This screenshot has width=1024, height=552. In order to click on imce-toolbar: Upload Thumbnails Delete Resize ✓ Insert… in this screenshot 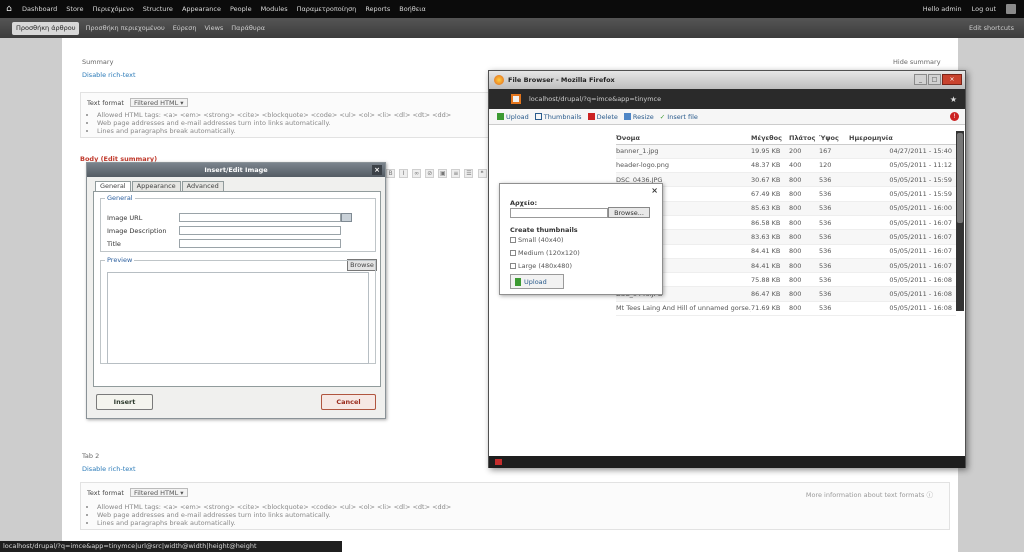, I will do `click(727, 117)`.